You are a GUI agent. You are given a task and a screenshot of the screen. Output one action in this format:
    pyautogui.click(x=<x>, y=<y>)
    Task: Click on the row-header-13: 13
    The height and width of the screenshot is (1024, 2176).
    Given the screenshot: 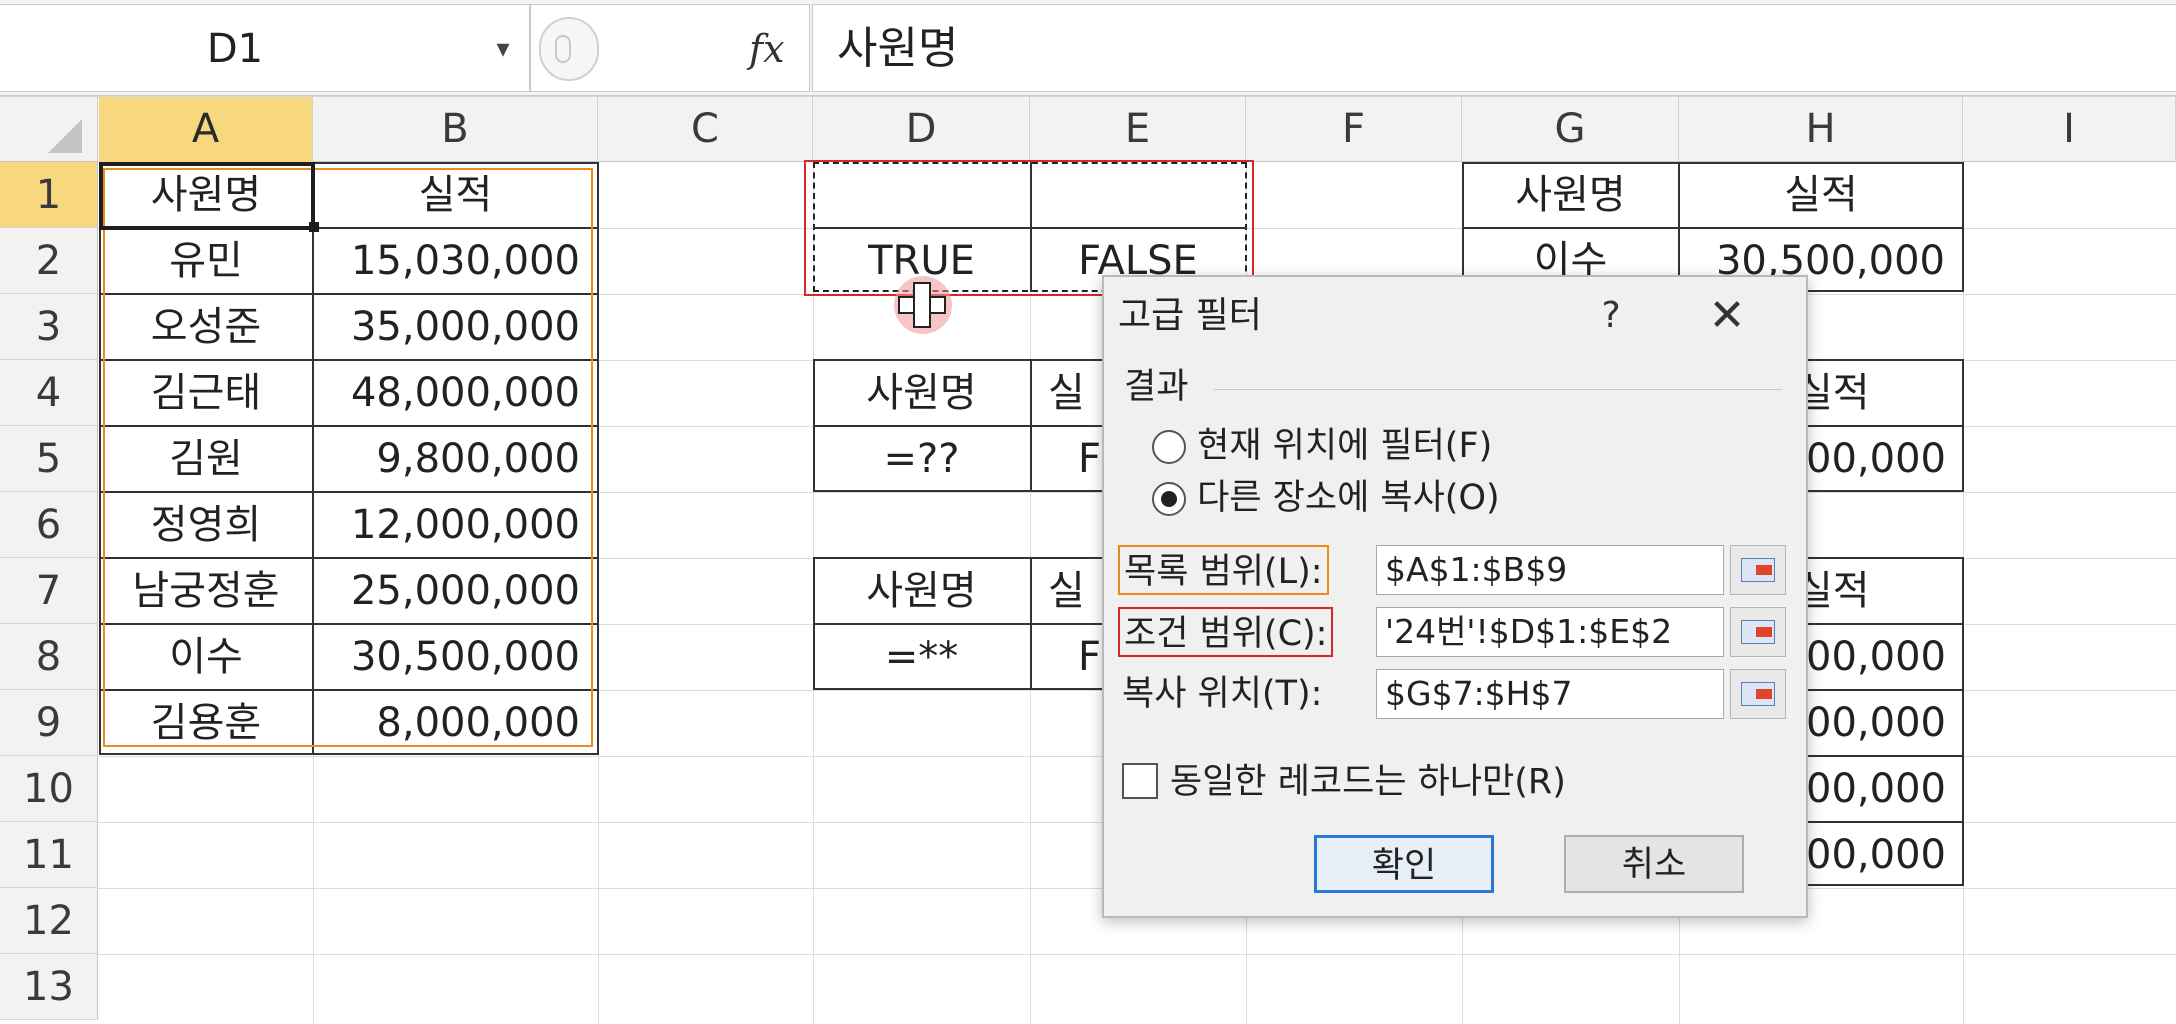 What is the action you would take?
    pyautogui.click(x=49, y=987)
    